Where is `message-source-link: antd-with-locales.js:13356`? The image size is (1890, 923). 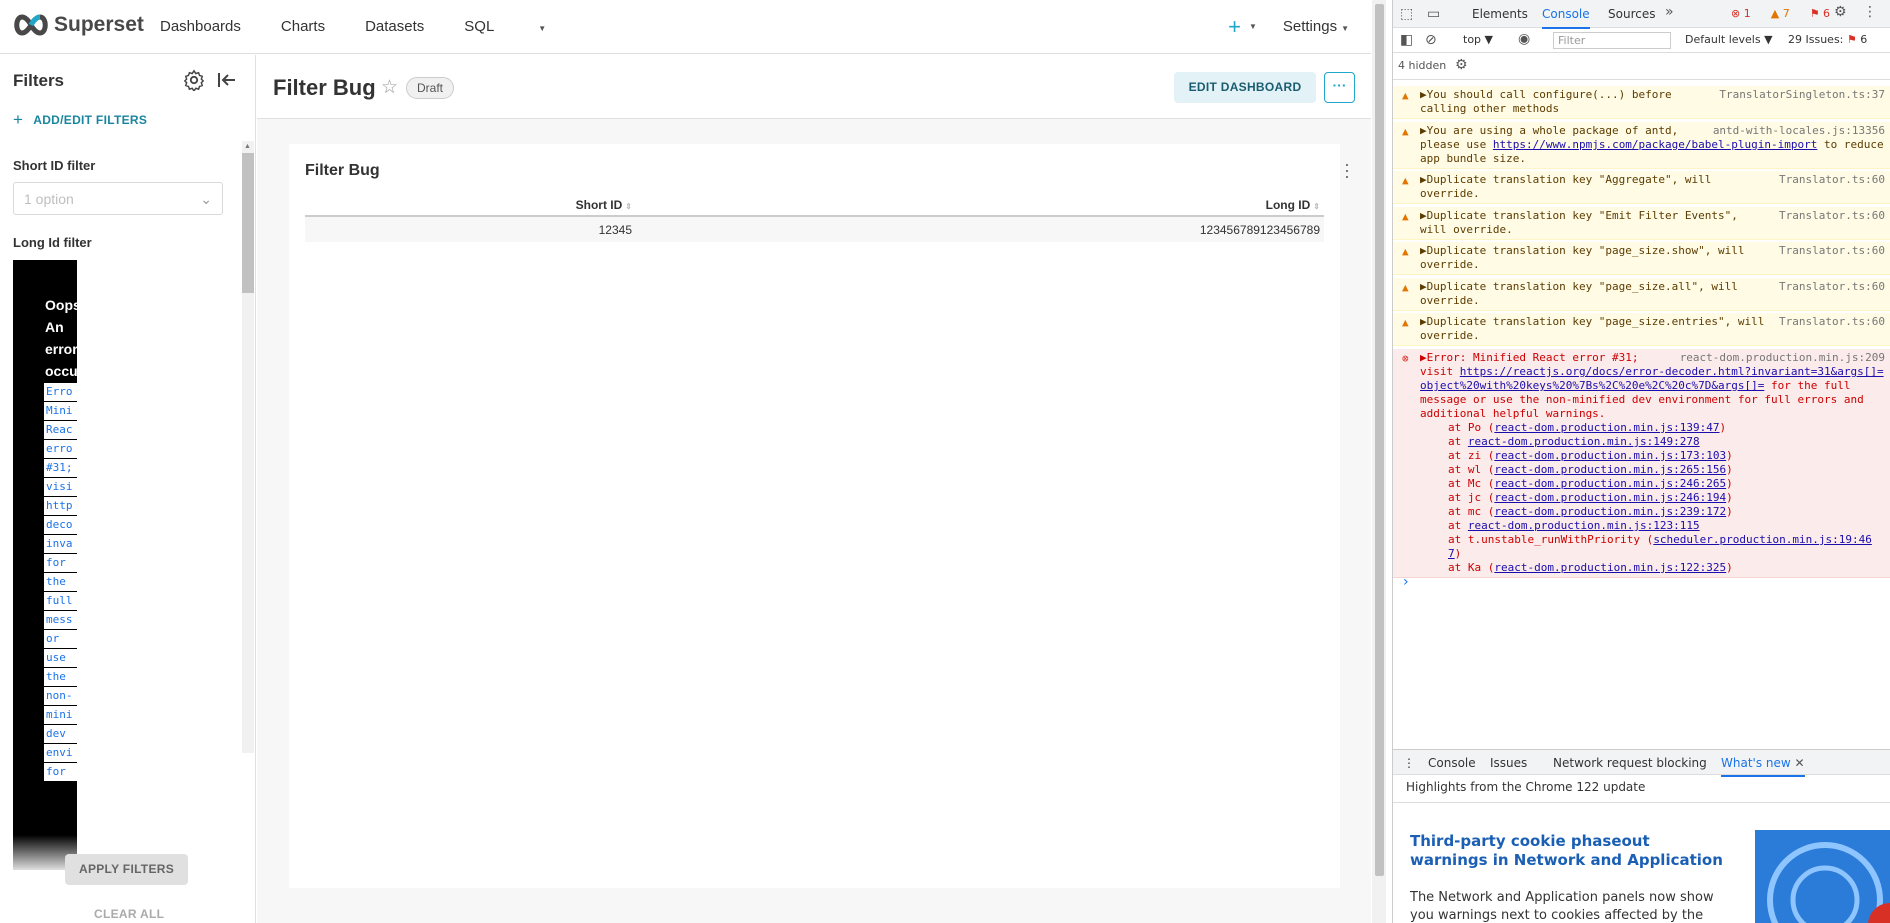
message-source-link: antd-with-locales.js:13356 is located at coordinates (1795, 131).